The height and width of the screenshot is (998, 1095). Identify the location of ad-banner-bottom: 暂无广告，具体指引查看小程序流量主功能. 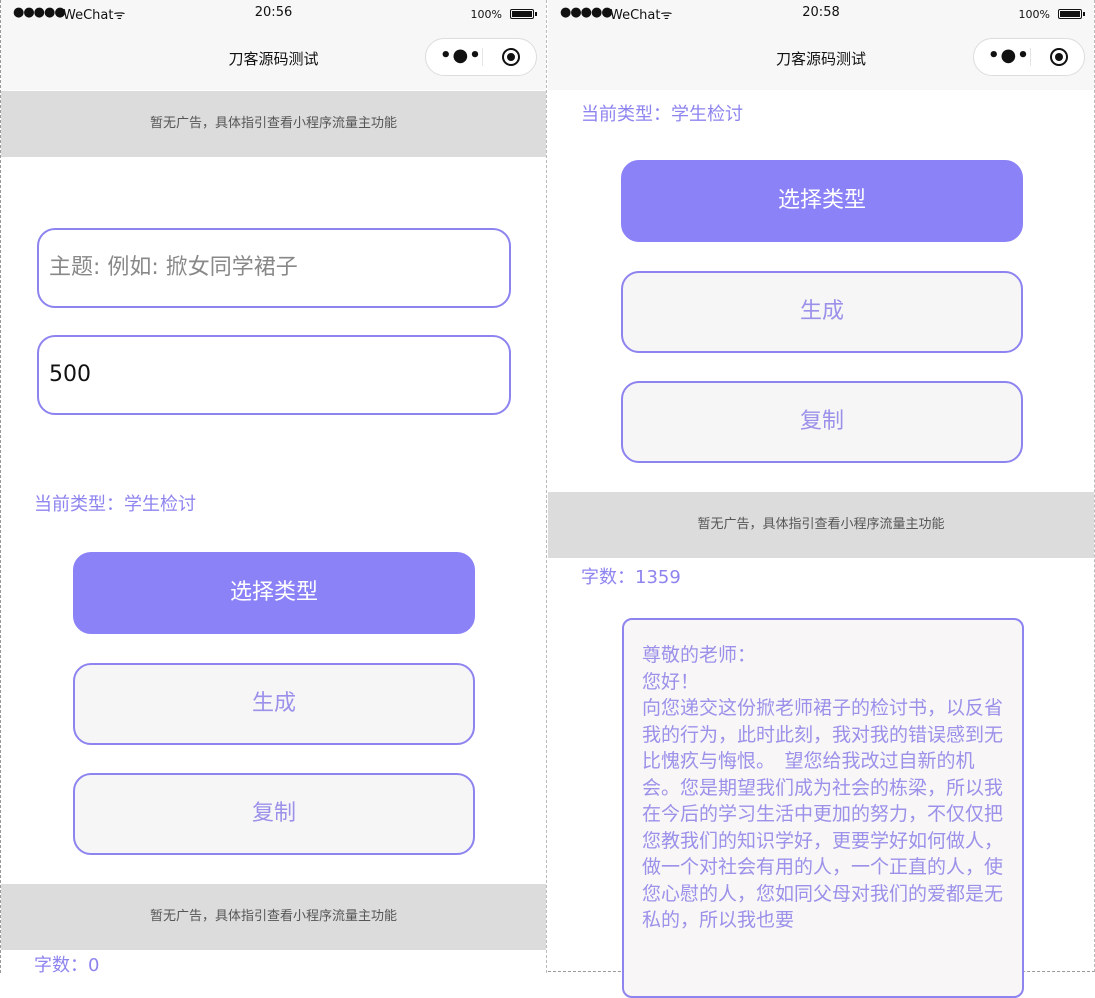
(273, 917).